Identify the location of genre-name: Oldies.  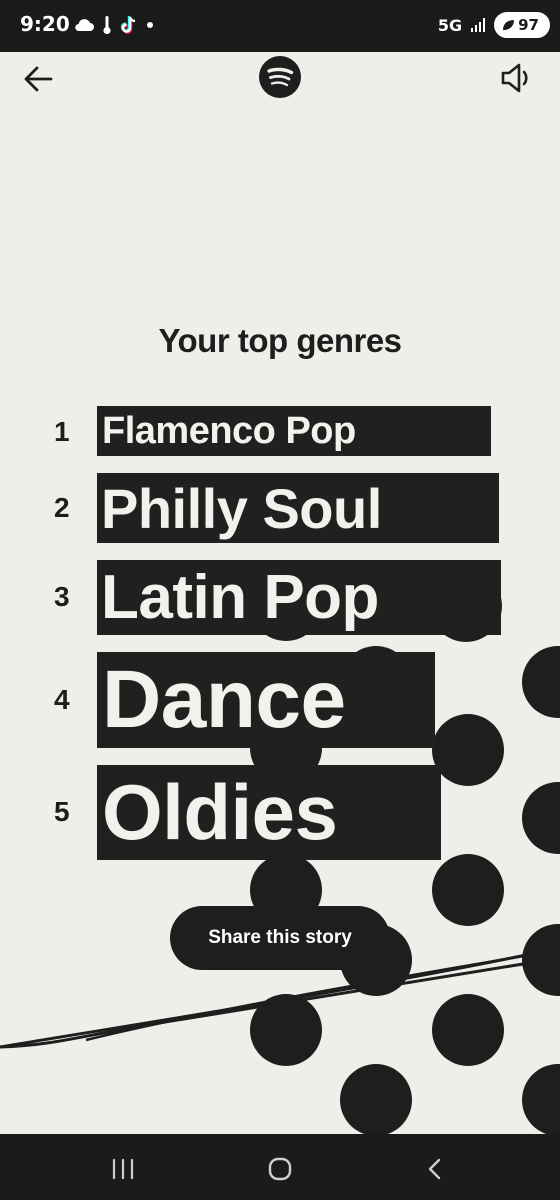
(269, 812).